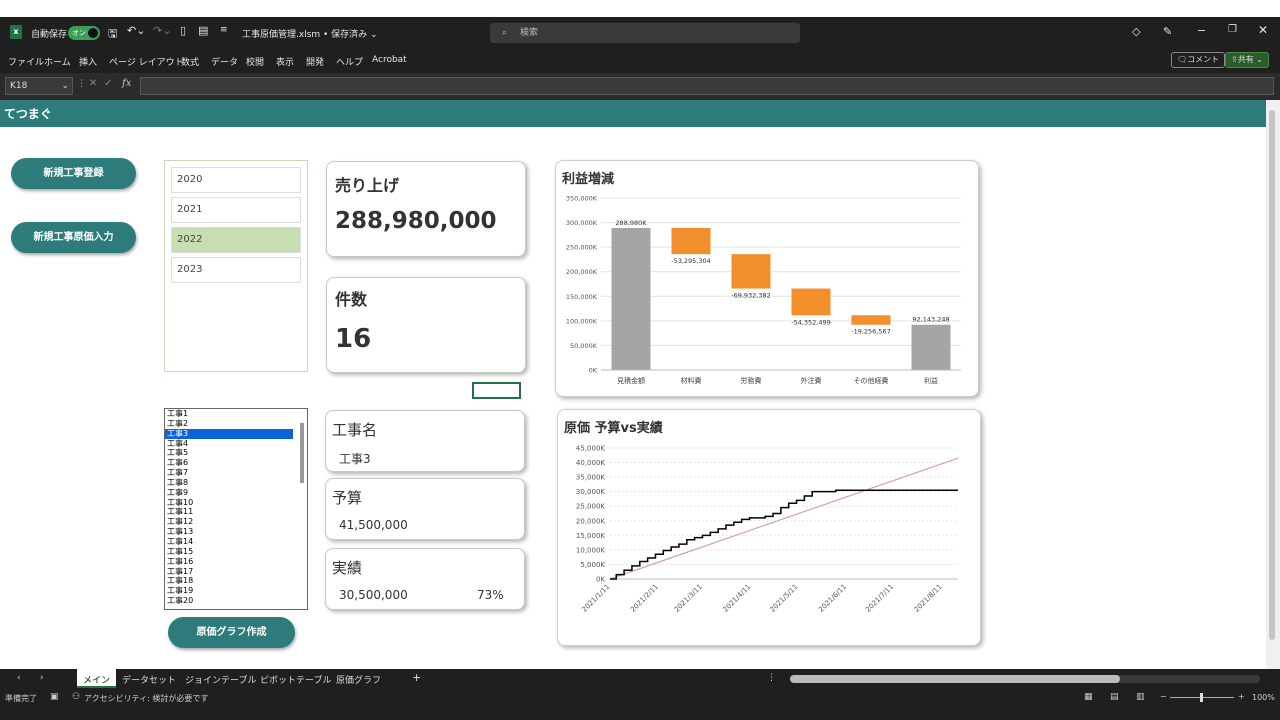 Image resolution: width=1280 pixels, height=720 pixels. Describe the element at coordinates (126, 83) in the screenshot. I see `function-icon: fx` at that location.